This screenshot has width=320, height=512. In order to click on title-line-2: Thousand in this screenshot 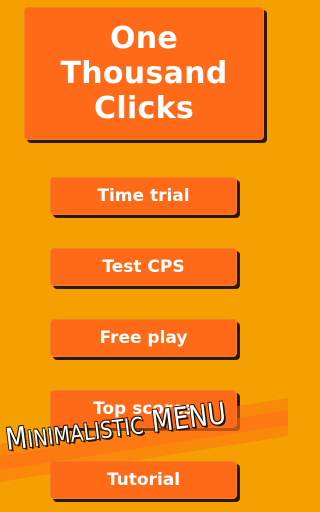, I will do `click(144, 73)`.